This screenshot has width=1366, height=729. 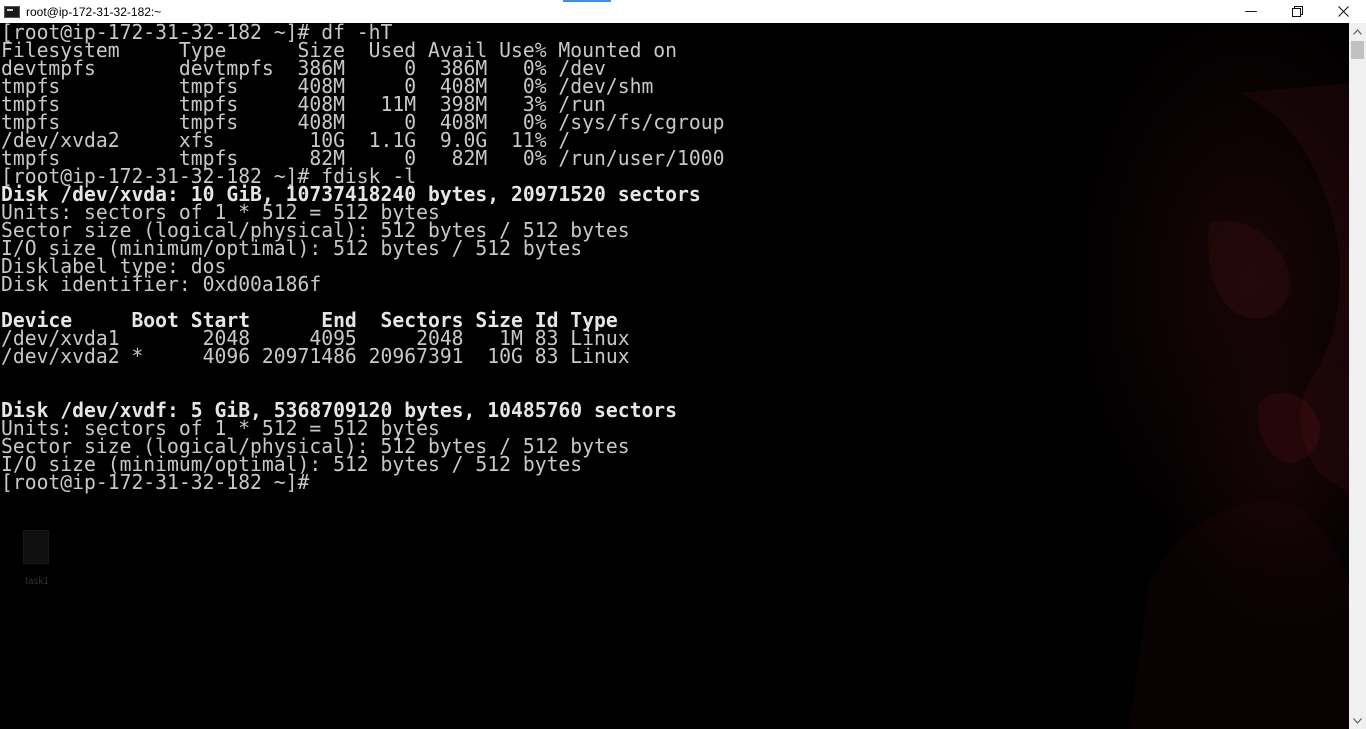 I want to click on chevron-down-icon, so click(x=1357, y=720).